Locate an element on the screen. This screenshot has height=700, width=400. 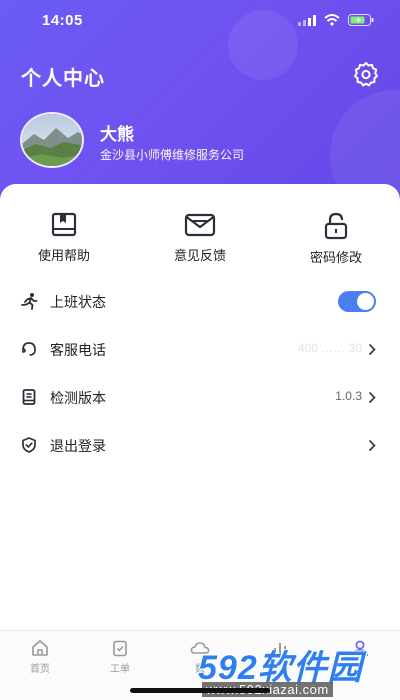
tab-home-label: 首页 is located at coordinates (40, 669).